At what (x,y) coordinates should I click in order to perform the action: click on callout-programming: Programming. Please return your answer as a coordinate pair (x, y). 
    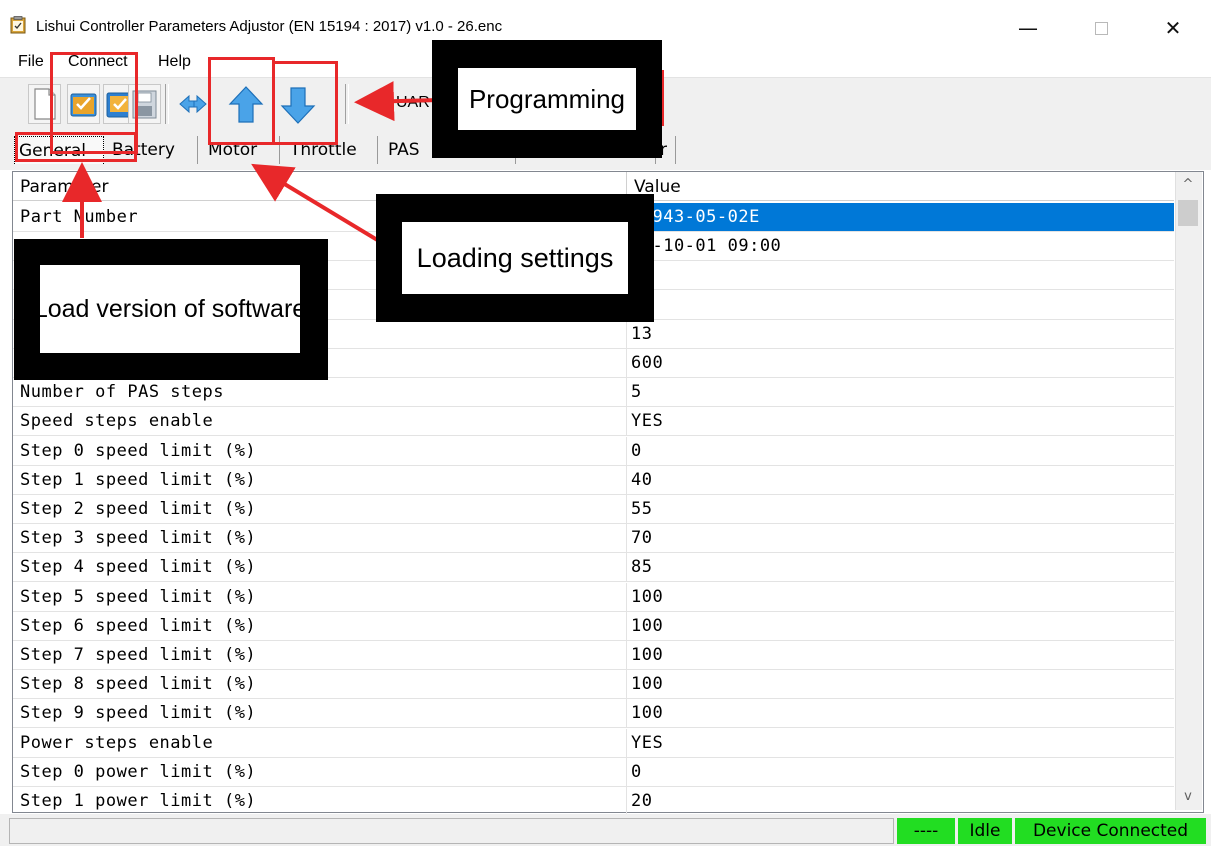
    Looking at the image, I should click on (547, 99).